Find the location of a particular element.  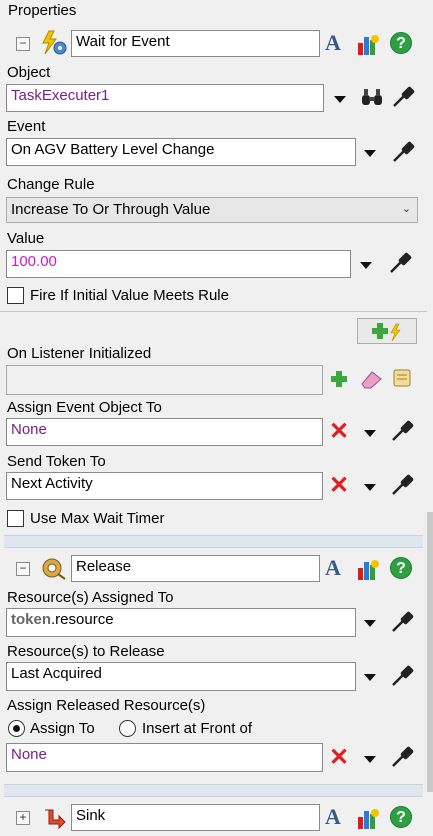

send-token-field: Next Activity is located at coordinates (164, 486).